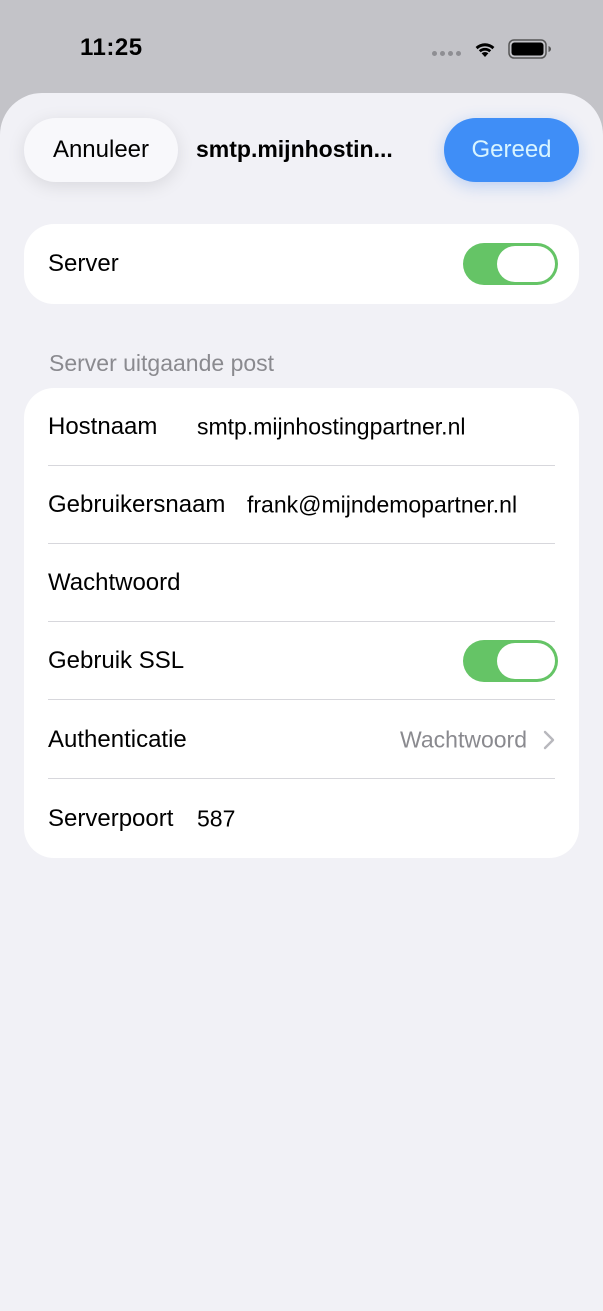  I want to click on hostname-label: Hostnaam, so click(103, 426).